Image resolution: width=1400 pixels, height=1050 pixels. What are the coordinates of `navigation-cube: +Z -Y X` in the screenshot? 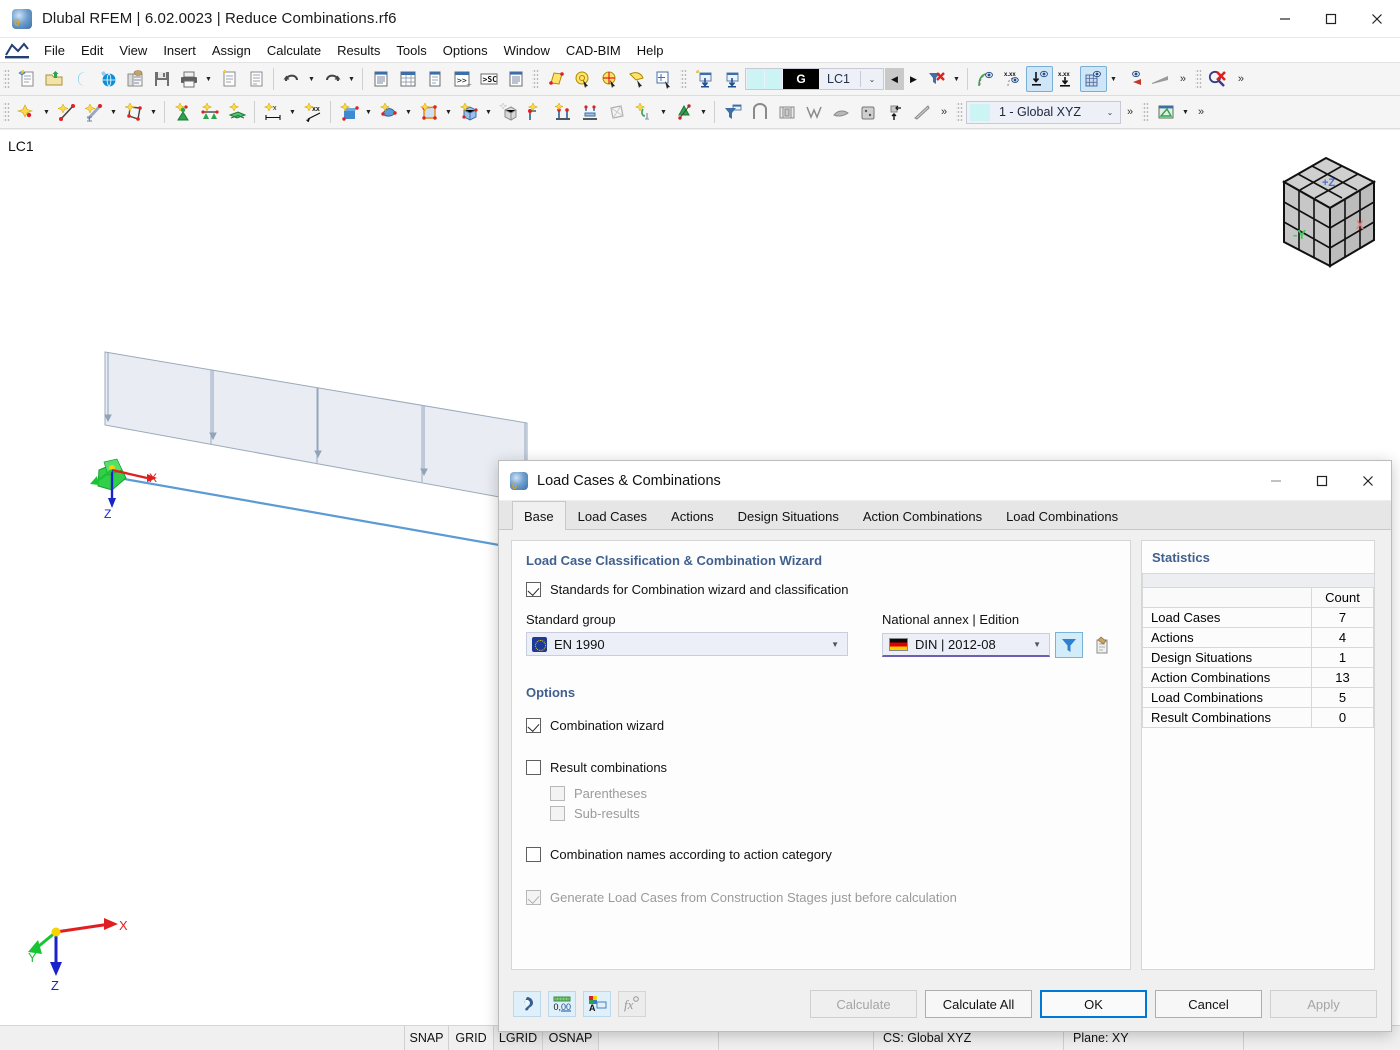 It's located at (1329, 215).